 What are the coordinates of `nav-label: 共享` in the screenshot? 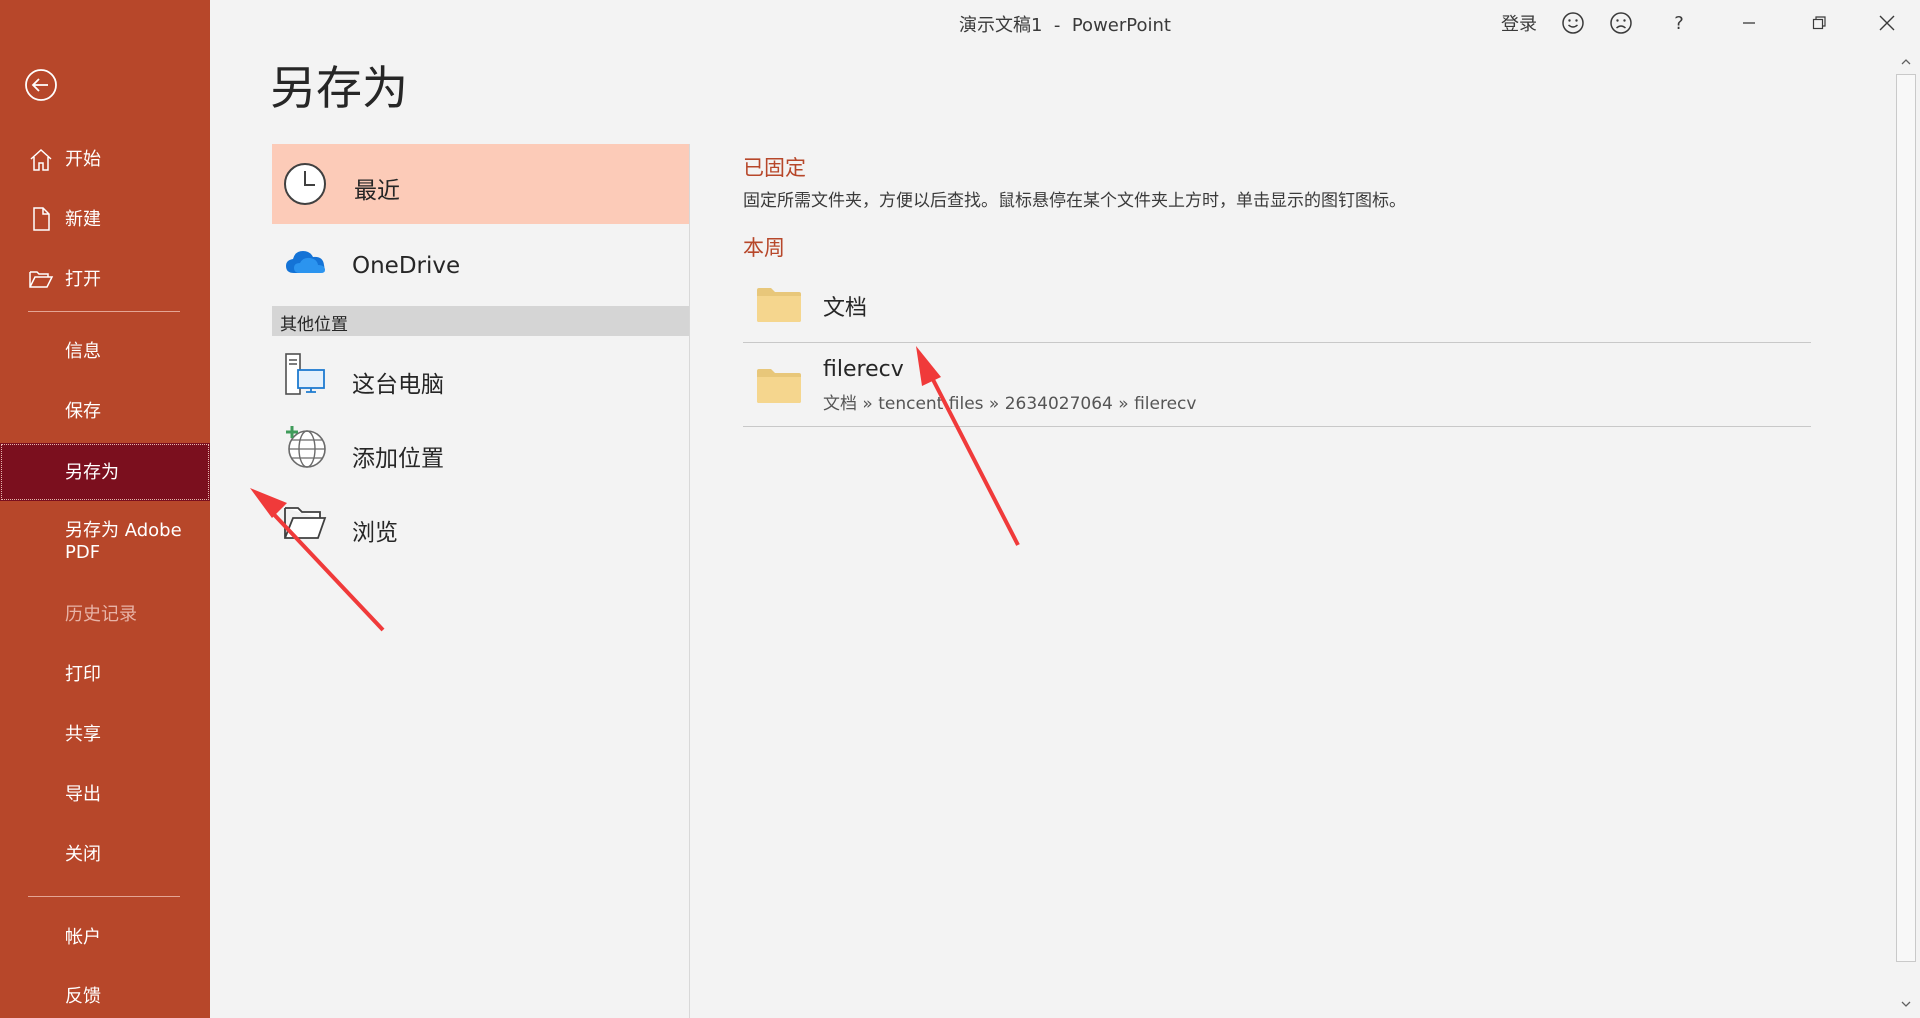 It's located at (83, 734).